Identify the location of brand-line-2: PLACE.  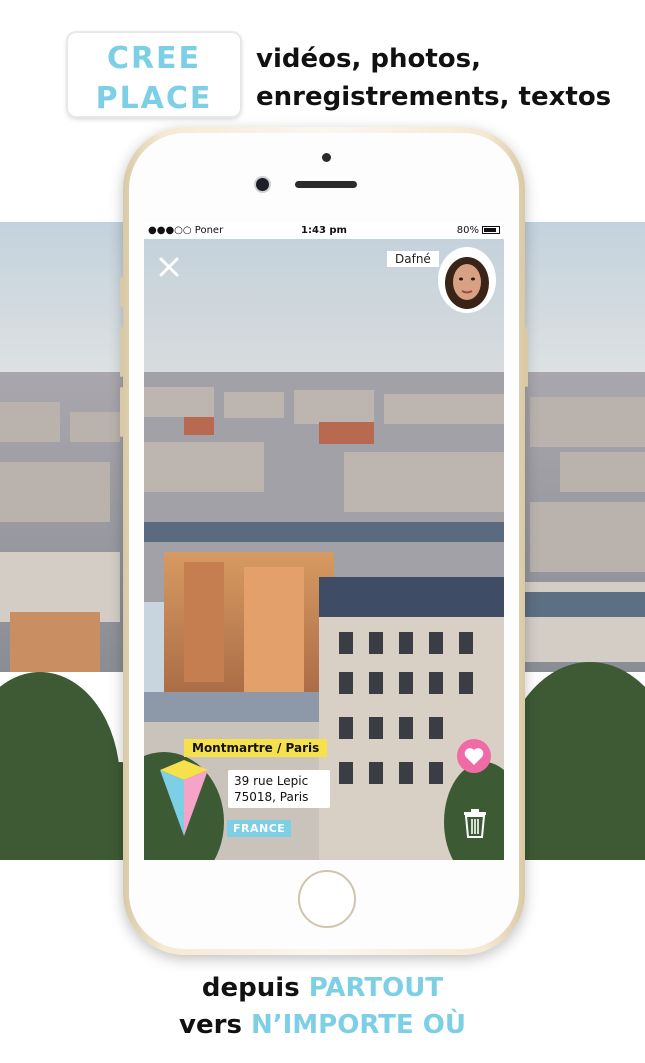
(154, 98).